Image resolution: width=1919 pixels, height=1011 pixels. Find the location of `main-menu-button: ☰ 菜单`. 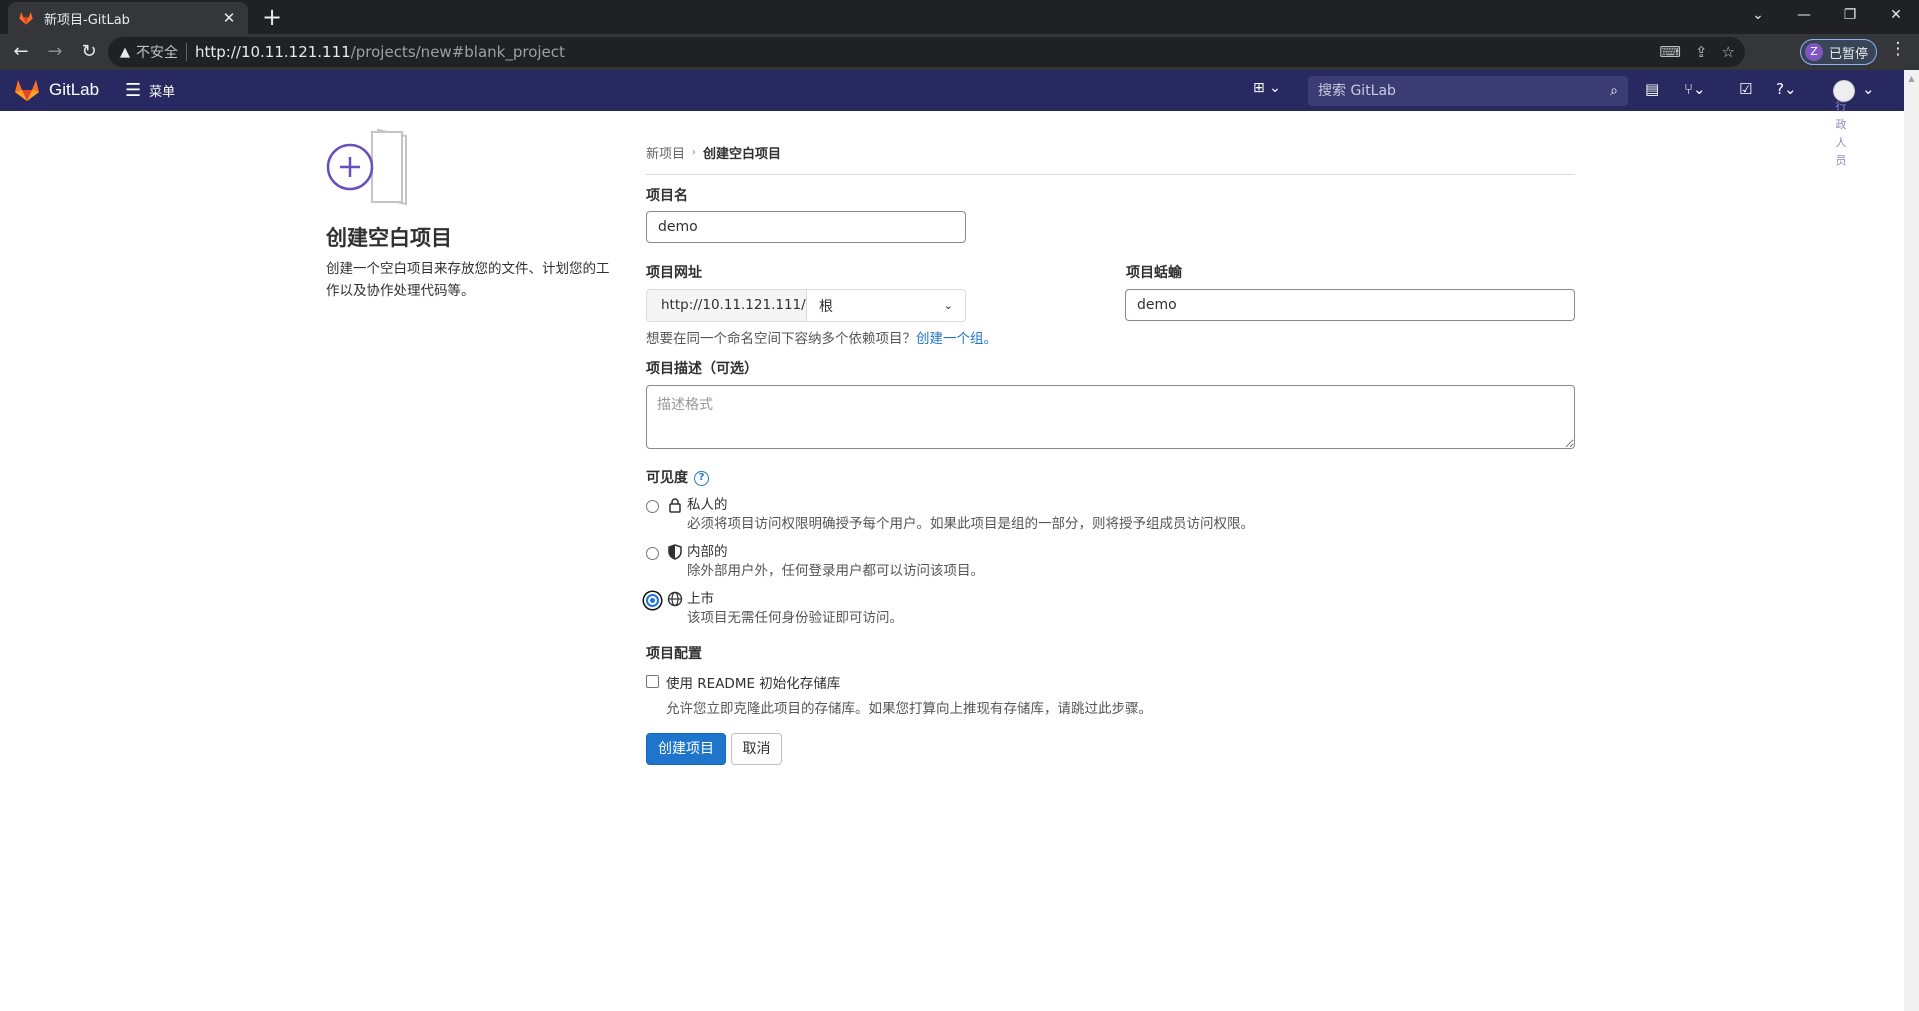

main-menu-button: ☰ 菜单 is located at coordinates (150, 90).